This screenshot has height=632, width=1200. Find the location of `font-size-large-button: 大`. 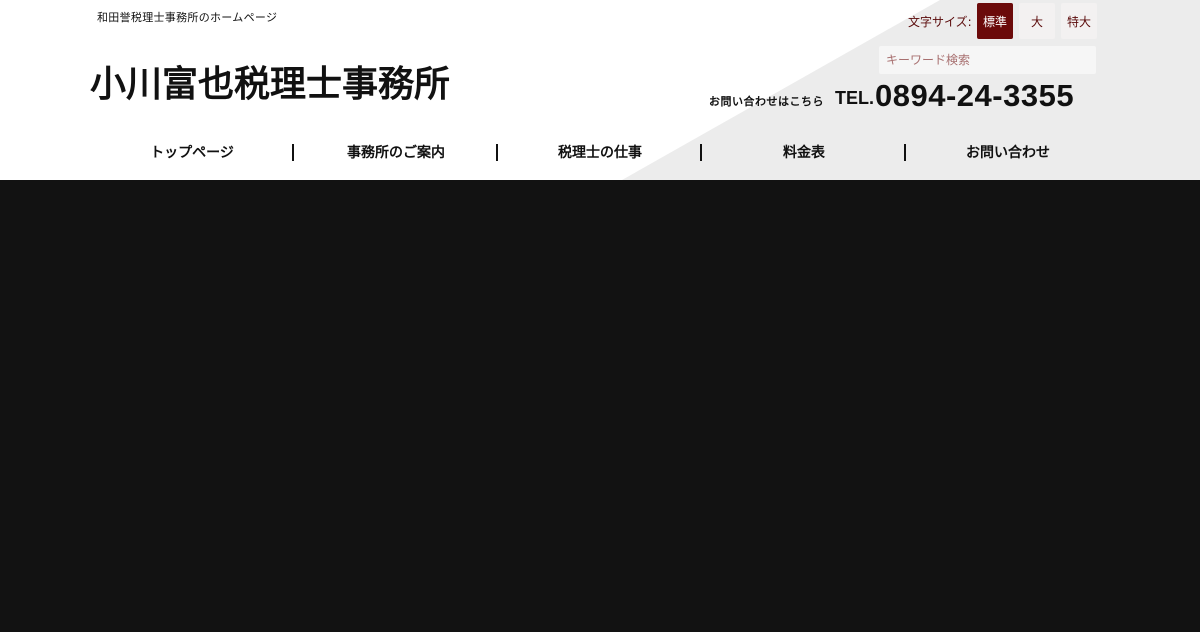

font-size-large-button: 大 is located at coordinates (1037, 21).